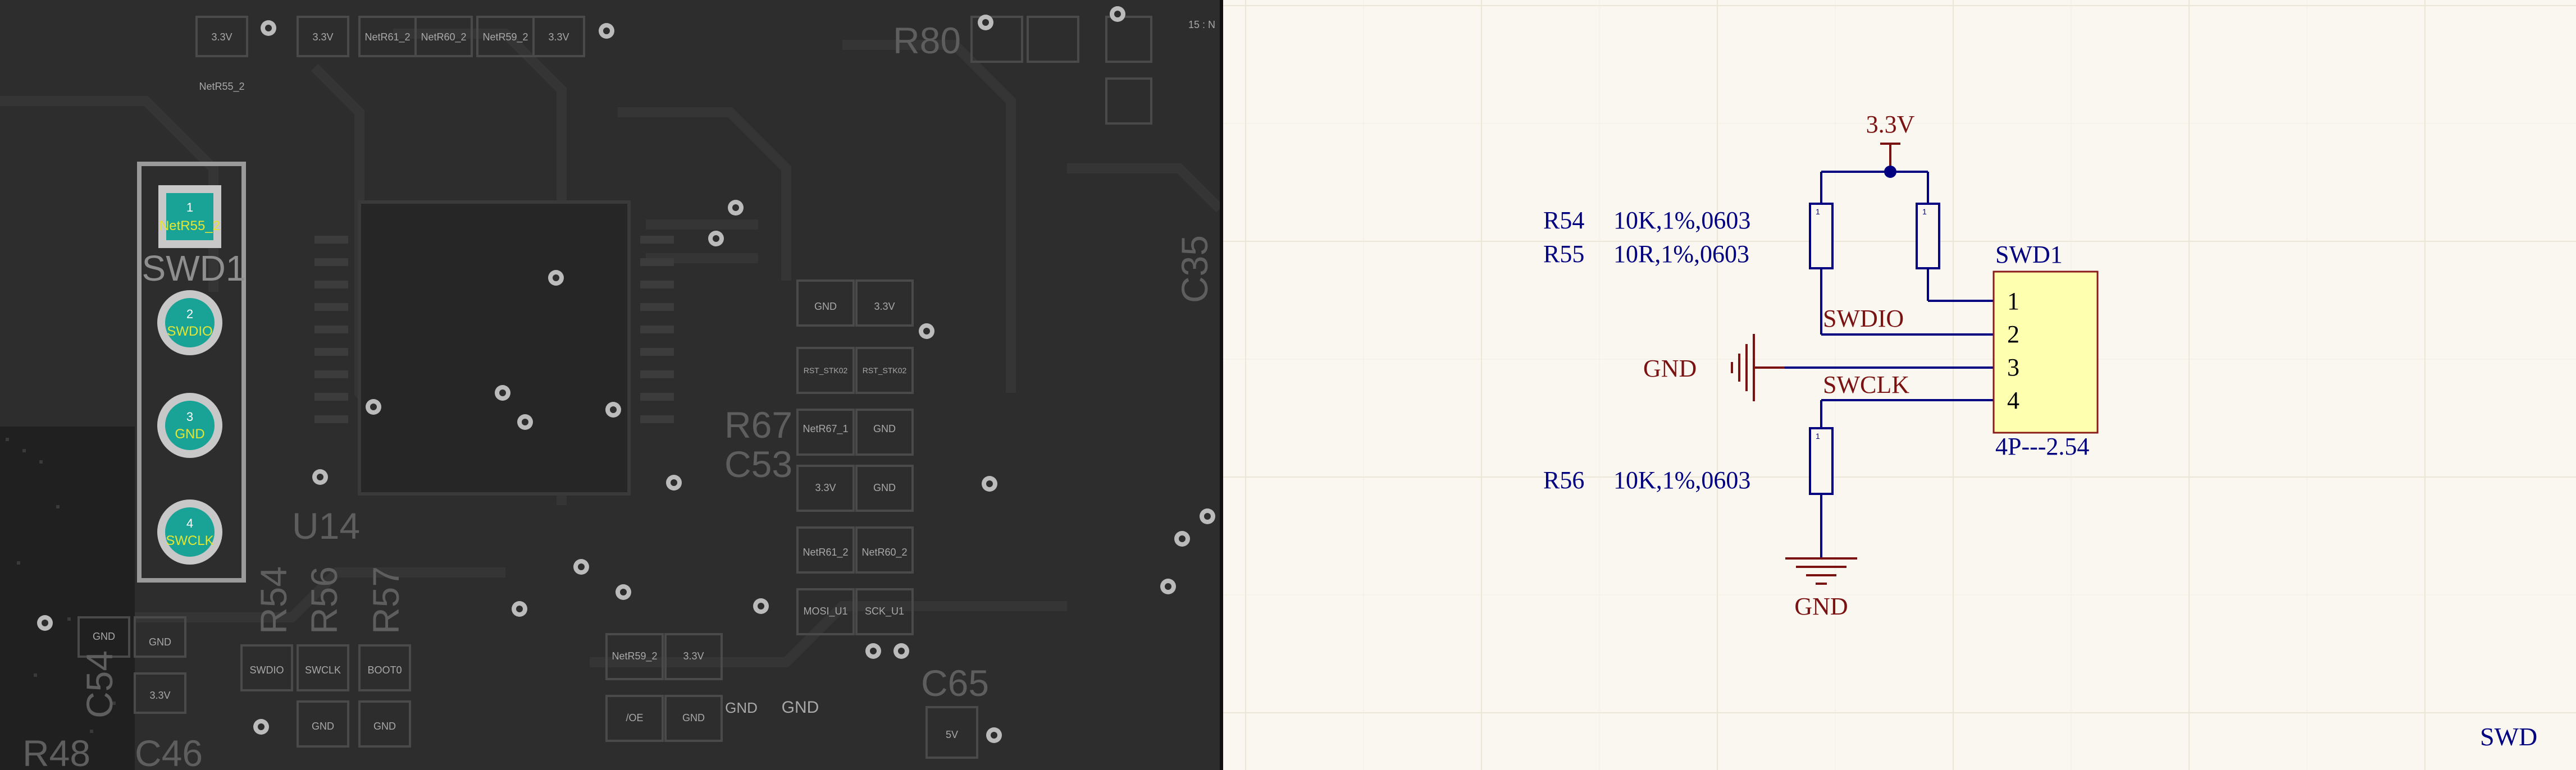  Describe the element at coordinates (384, 670) in the screenshot. I see `pad-label: BOOT0` at that location.